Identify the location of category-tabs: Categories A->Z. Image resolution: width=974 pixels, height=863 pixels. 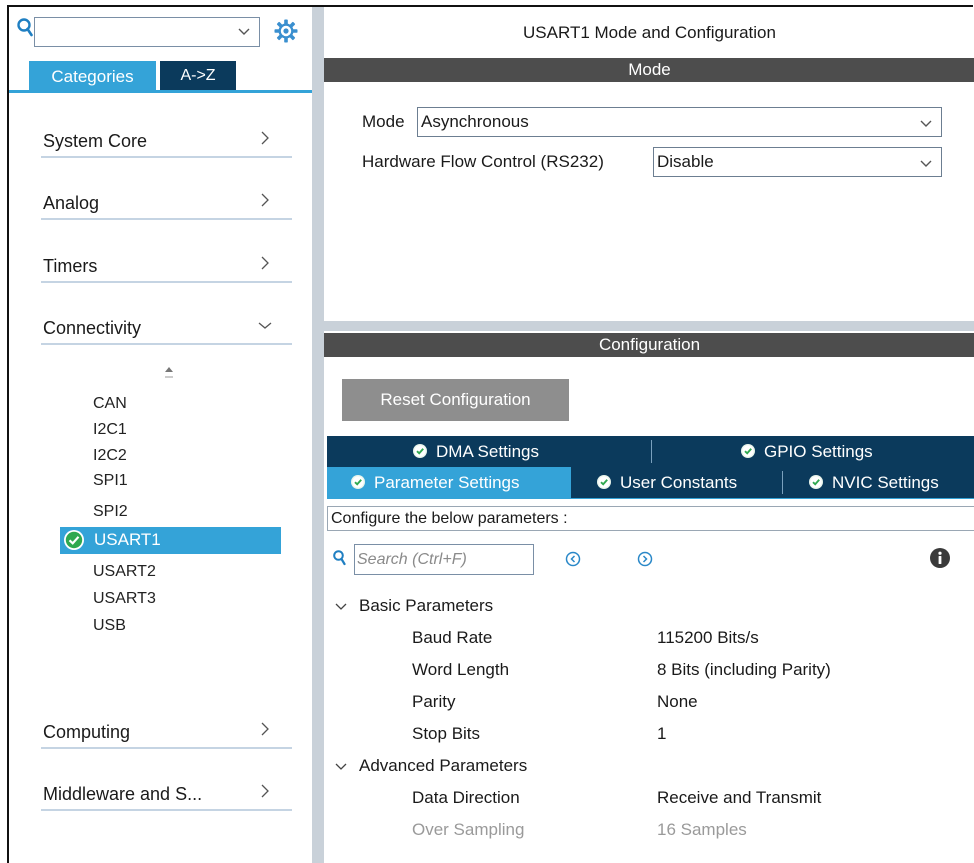
(160, 75).